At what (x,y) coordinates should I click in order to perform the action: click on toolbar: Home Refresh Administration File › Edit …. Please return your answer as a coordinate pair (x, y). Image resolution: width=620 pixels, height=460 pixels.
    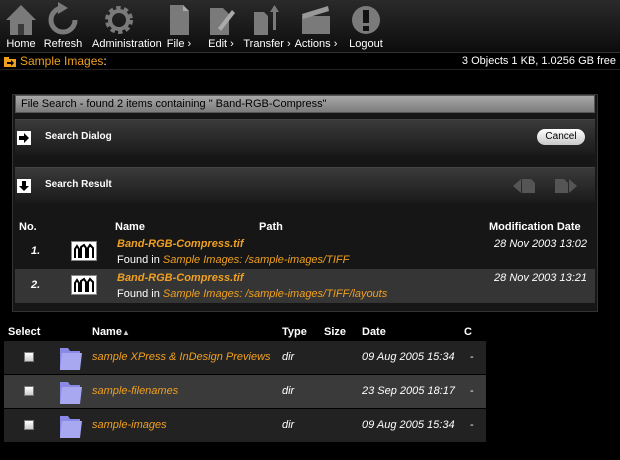
    Looking at the image, I should click on (310, 26).